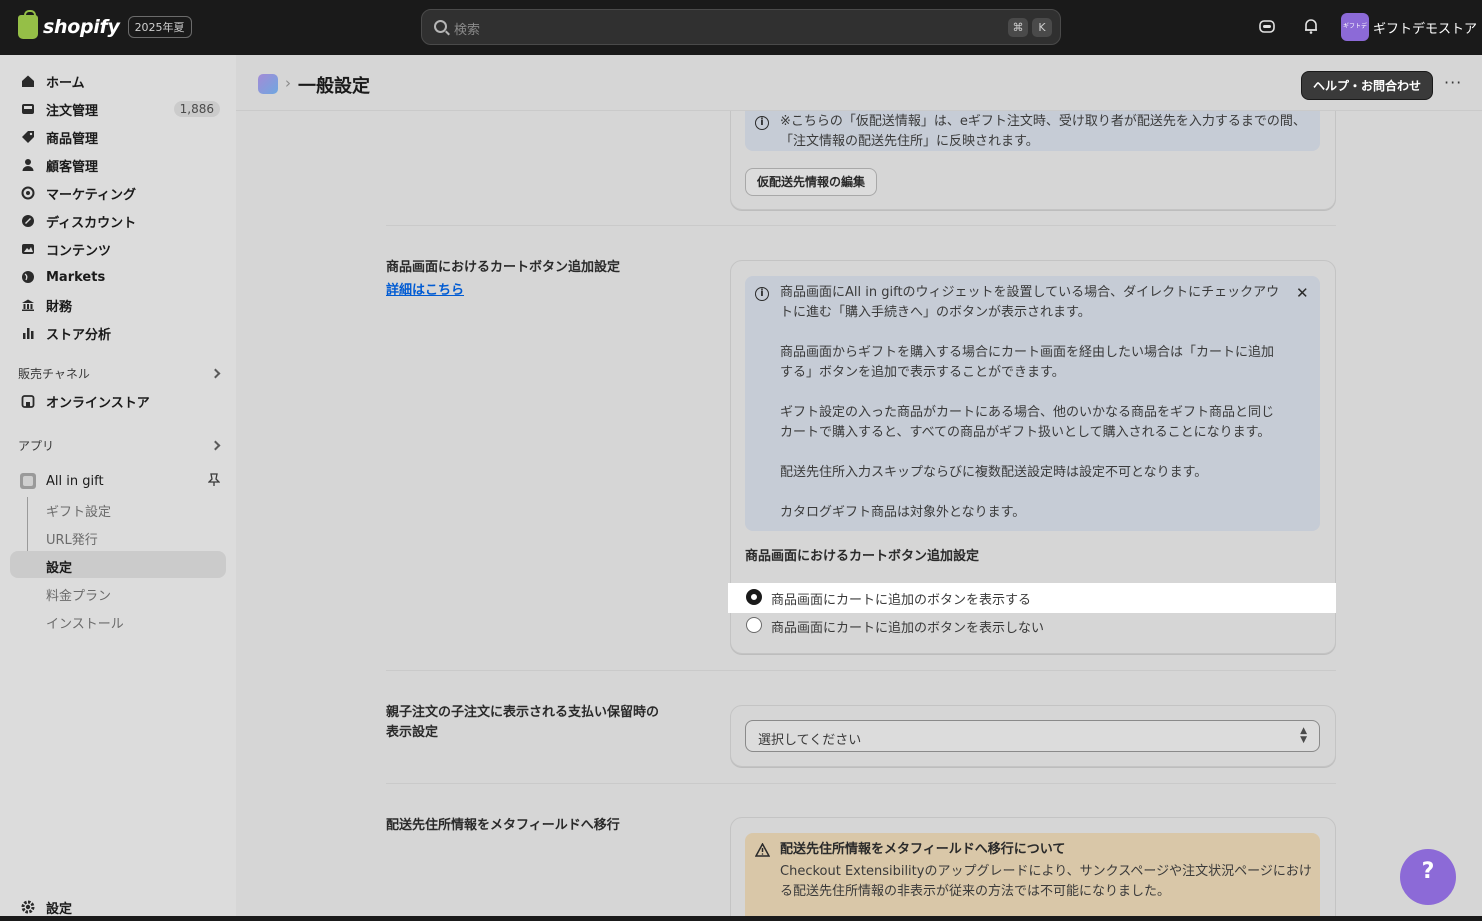 The image size is (1482, 921). I want to click on sidebar-item-online-store: オンラインストア, so click(118, 401).